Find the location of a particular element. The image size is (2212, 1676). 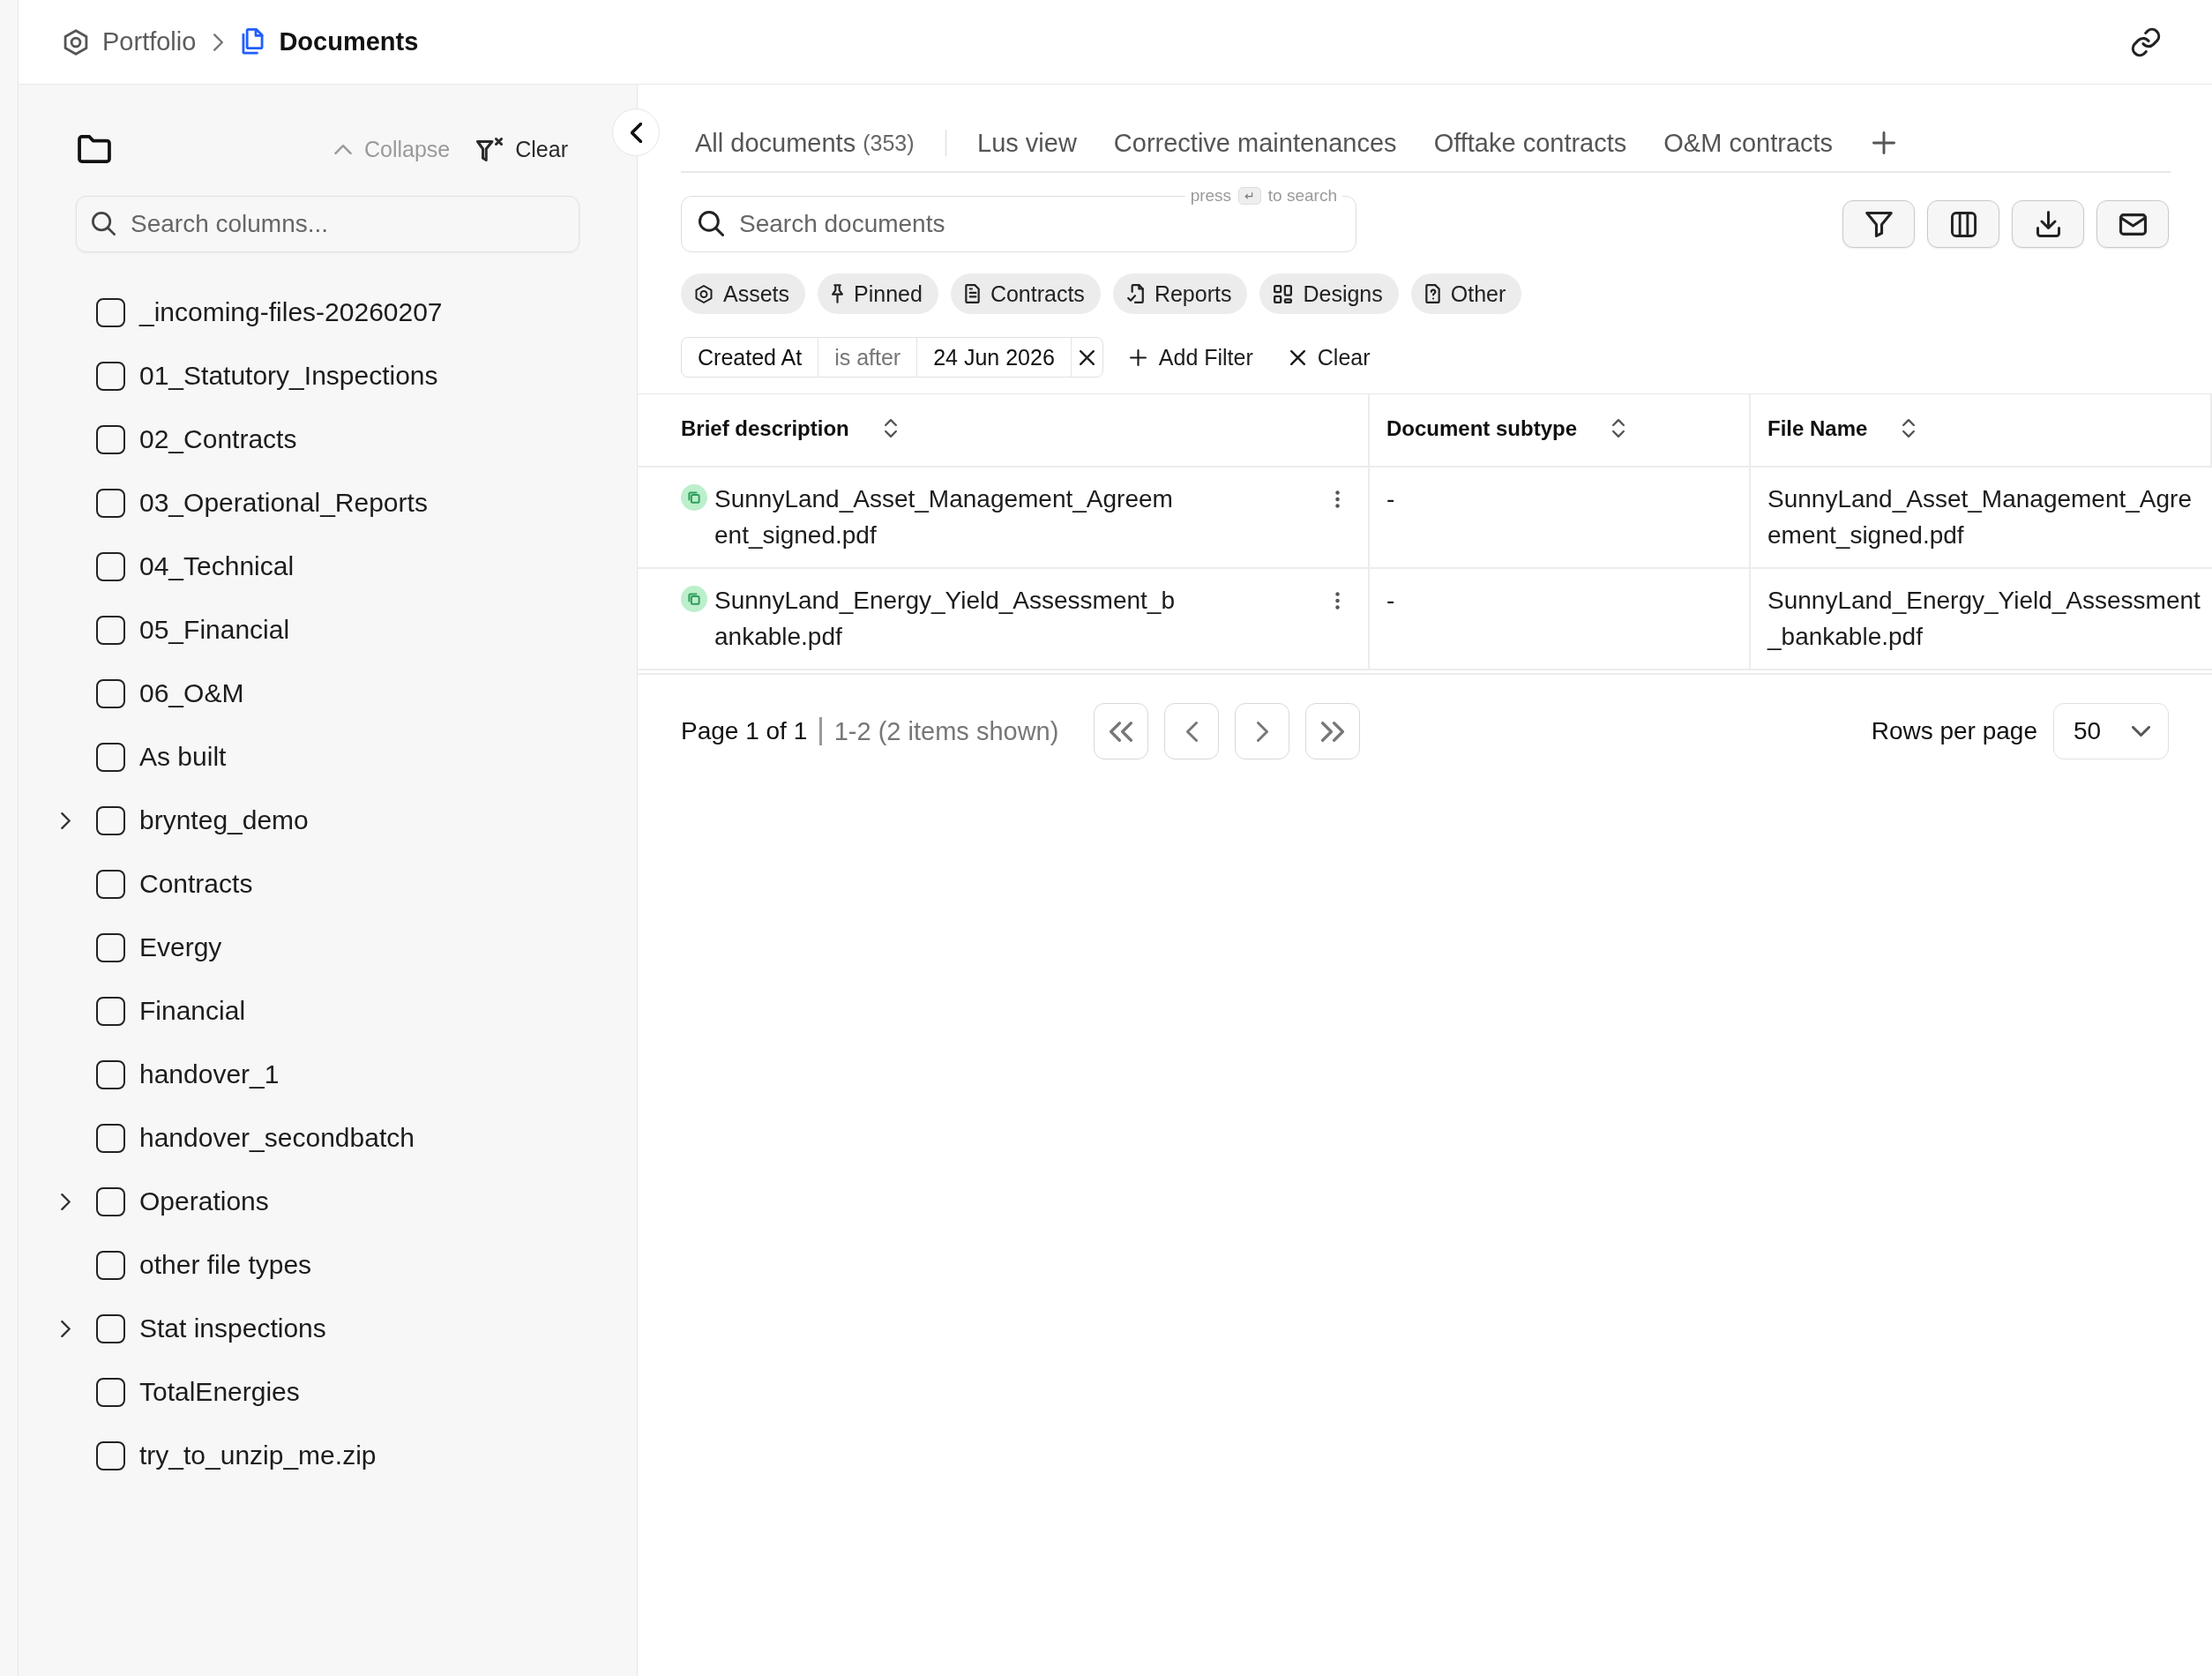

plus-icon is located at coordinates (1138, 357).